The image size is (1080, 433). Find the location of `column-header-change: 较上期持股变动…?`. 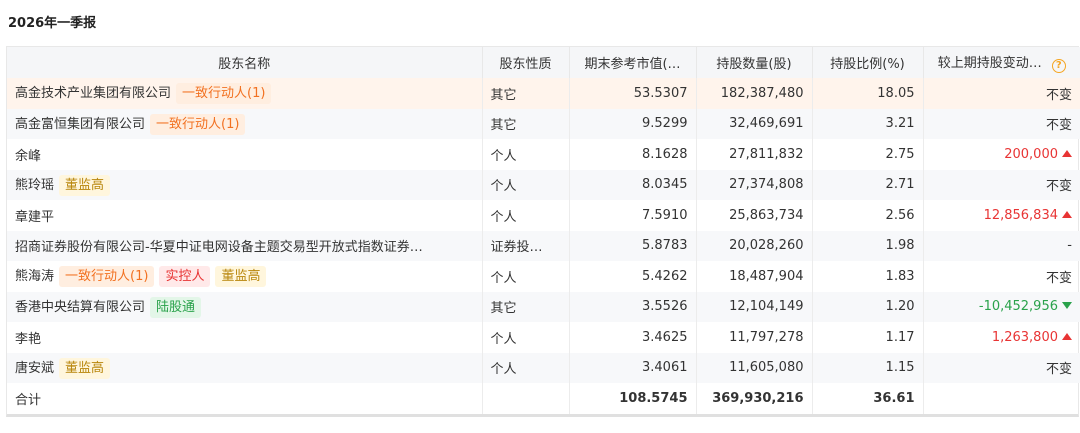

column-header-change: 较上期持股变动…? is located at coordinates (1001, 62).